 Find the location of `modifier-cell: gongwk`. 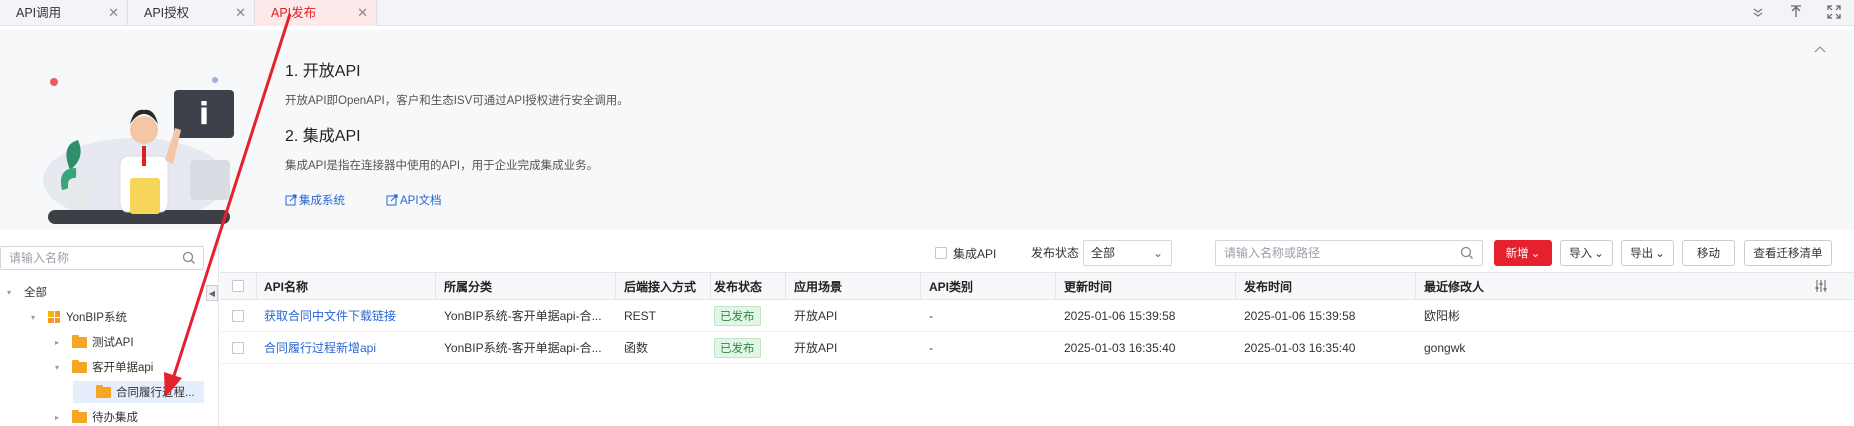

modifier-cell: gongwk is located at coordinates (1445, 347).